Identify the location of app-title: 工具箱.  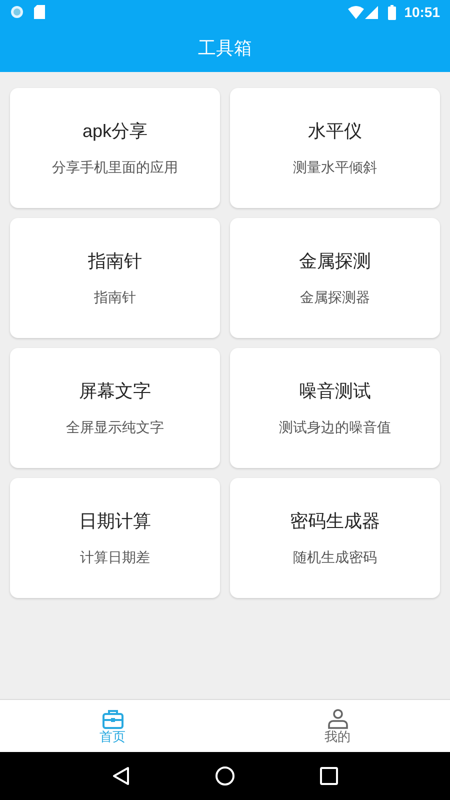
(225, 48).